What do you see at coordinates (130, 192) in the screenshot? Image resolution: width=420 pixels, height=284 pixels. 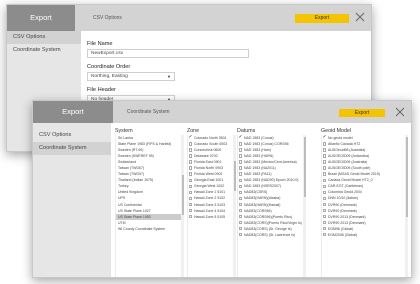 I see `system-item-label: United Kingdom` at bounding box center [130, 192].